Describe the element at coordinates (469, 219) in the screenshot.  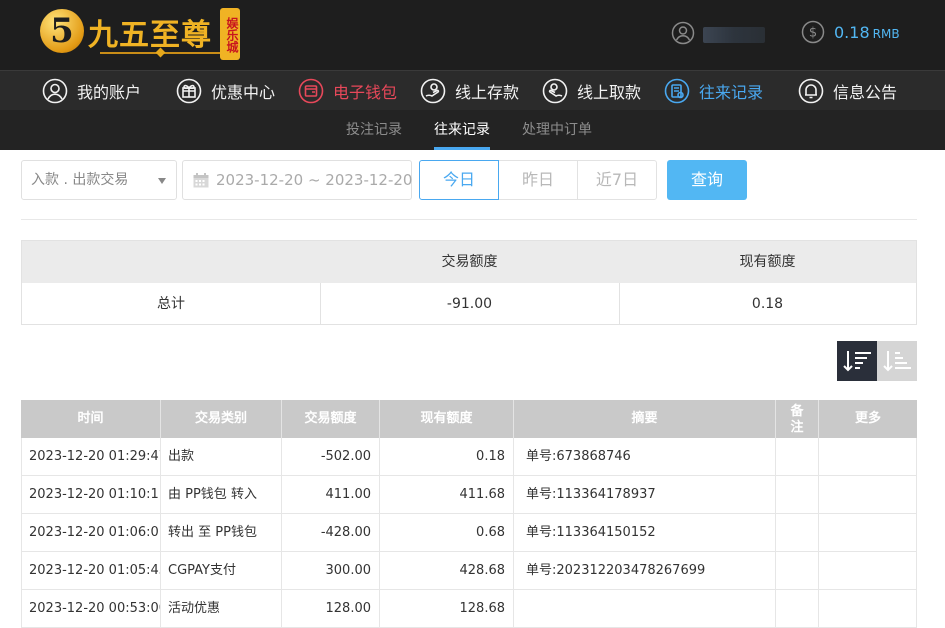
I see `divider` at that location.